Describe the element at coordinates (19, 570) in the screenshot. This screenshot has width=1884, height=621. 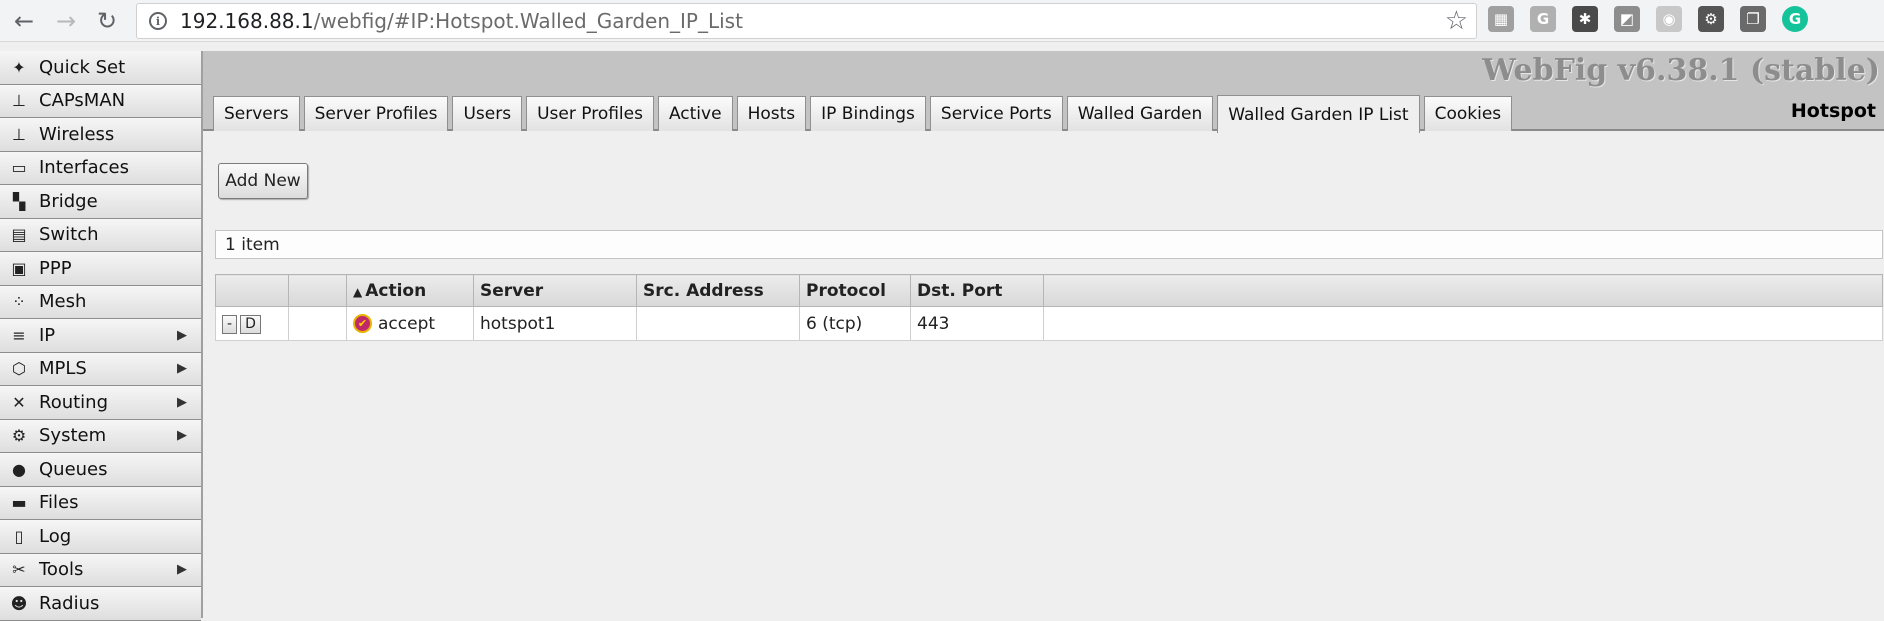
I see `tools-icon: ✂` at that location.